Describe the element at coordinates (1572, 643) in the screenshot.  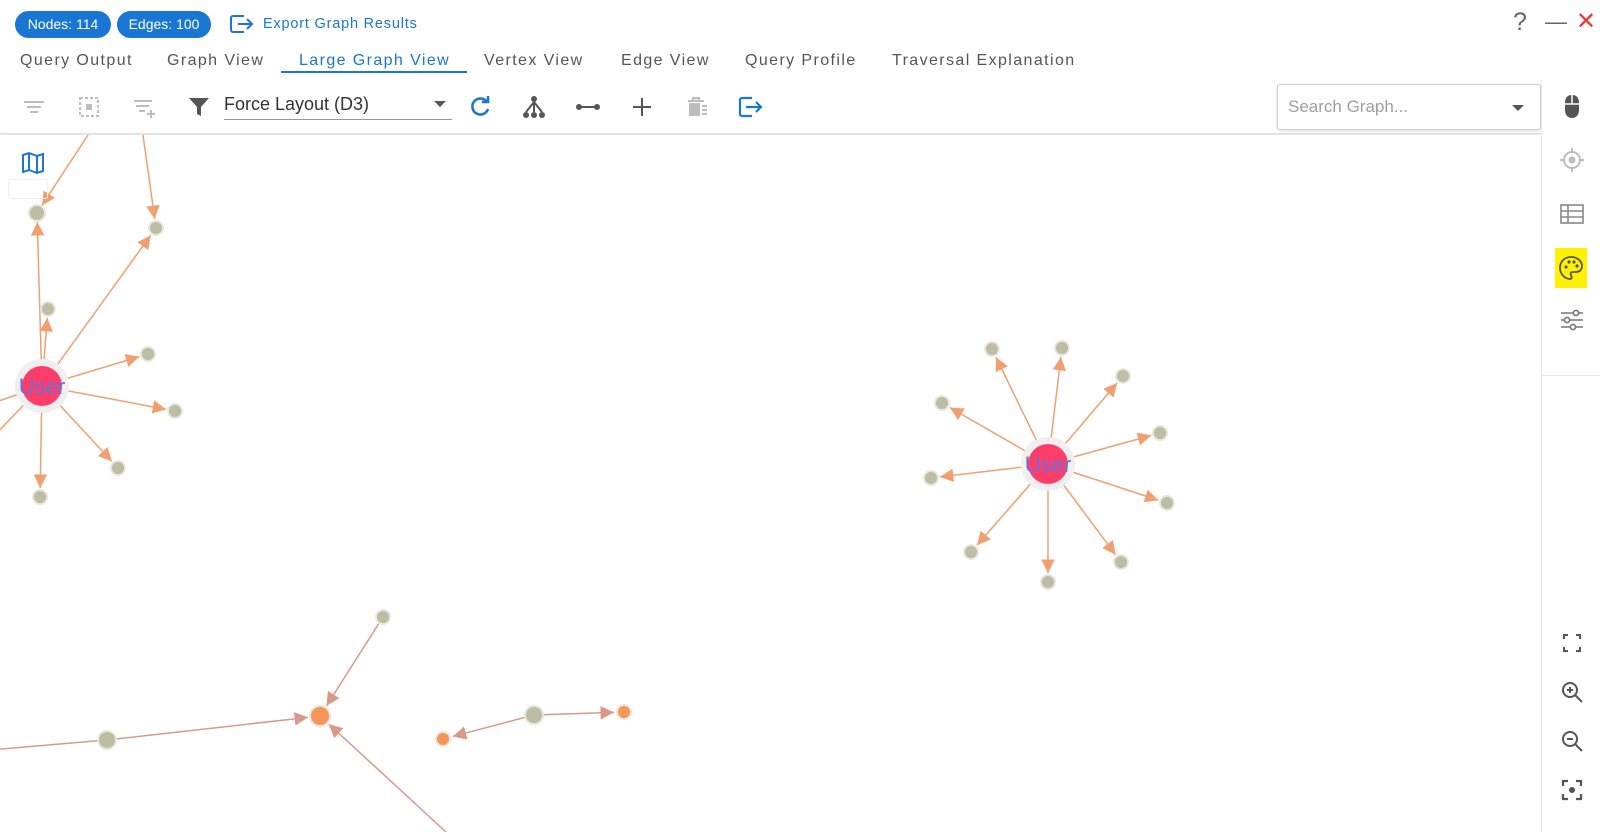
I see `fullscreen-icon` at that location.